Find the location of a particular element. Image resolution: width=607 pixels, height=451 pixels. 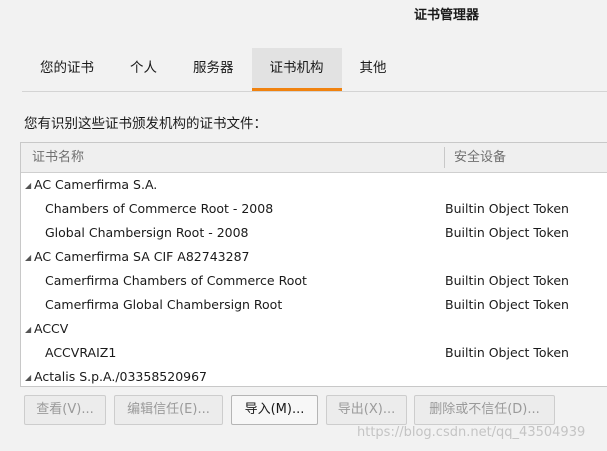

tab-bar: 您的证书 个人 服务器 证书机构 其他 is located at coordinates (213, 69).